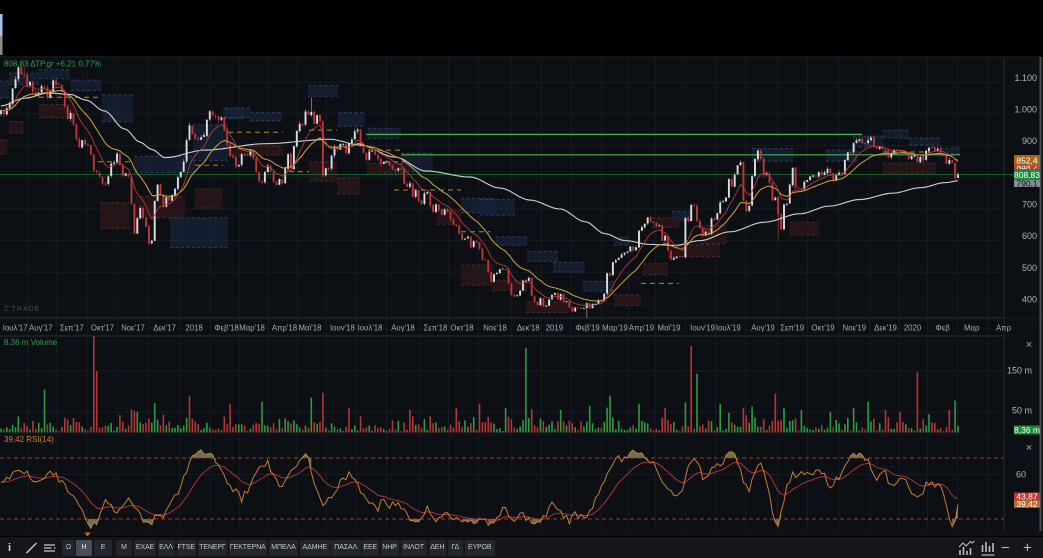 The height and width of the screenshot is (558, 1043). Describe the element at coordinates (284, 328) in the screenshot. I see `svg-text: Απρ'18` at that location.